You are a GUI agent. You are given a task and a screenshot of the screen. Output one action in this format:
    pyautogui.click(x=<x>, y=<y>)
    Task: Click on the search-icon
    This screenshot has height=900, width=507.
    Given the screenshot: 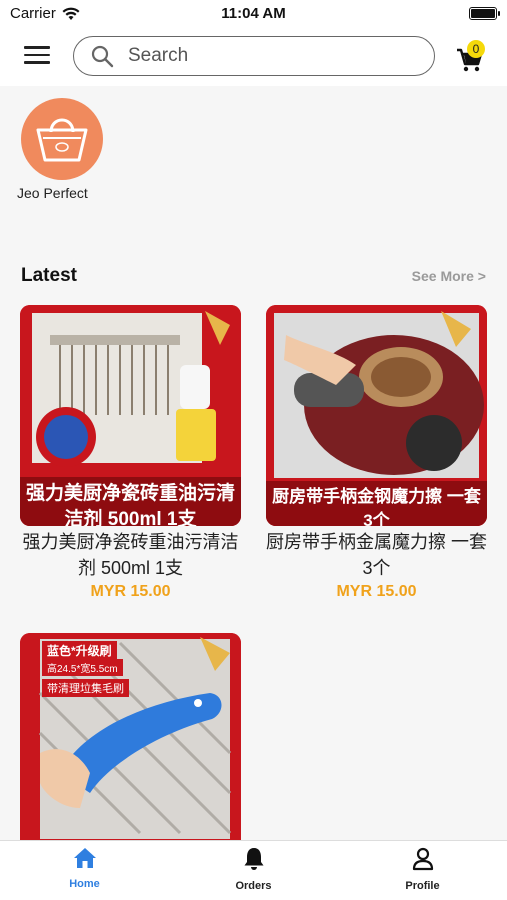 What is the action you would take?
    pyautogui.click(x=102, y=56)
    